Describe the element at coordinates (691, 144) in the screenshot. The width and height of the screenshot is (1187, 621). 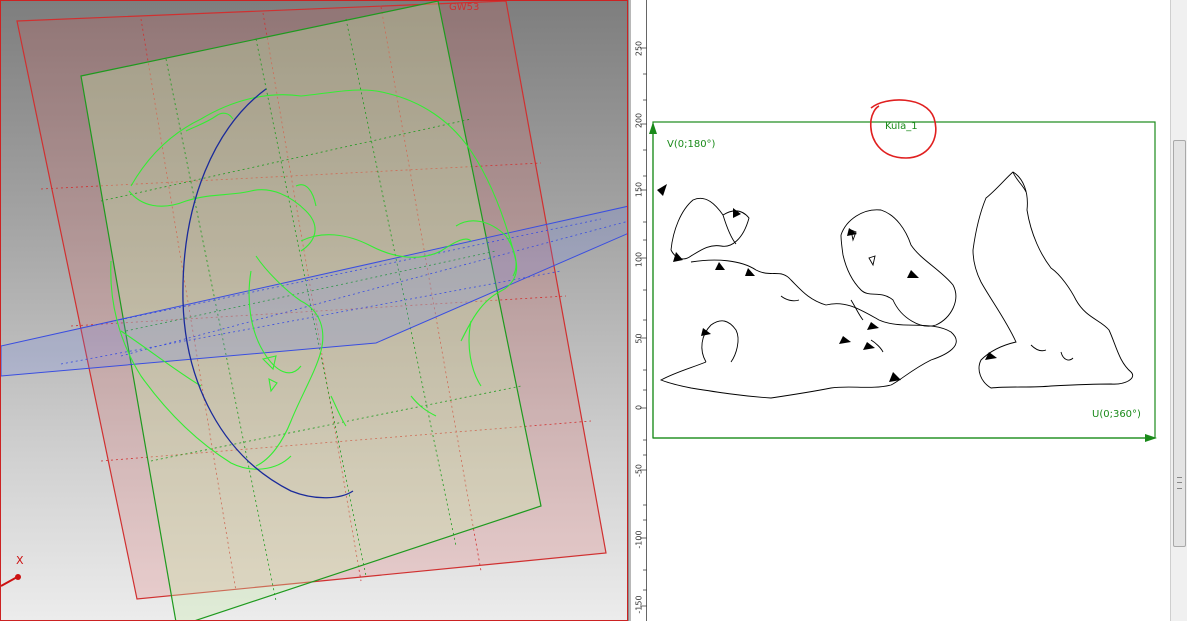
I see `v-axis-label: V(0;180°)` at that location.